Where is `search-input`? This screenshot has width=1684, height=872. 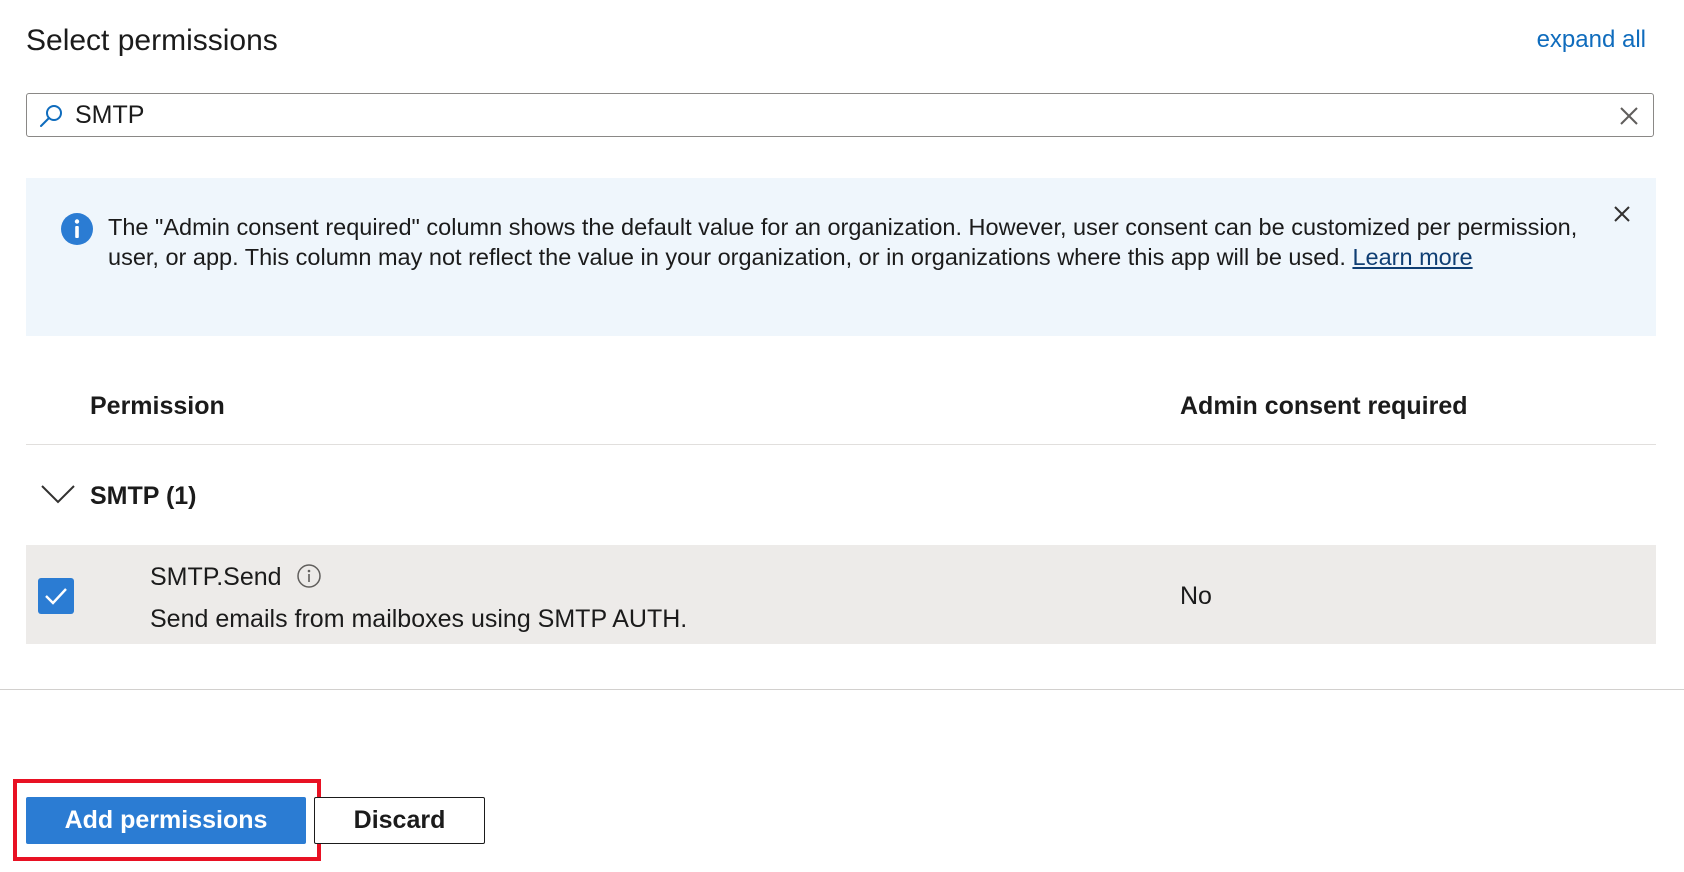 search-input is located at coordinates (825, 115).